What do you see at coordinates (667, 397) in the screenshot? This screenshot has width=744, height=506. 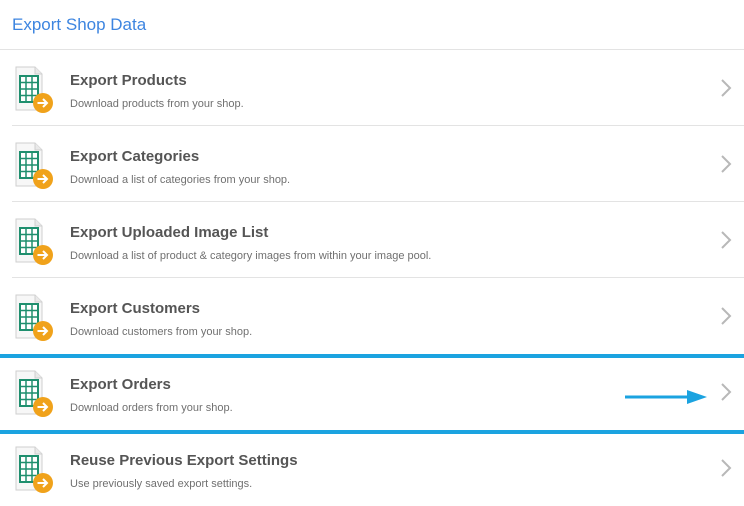 I see `arrow-right-icon` at bounding box center [667, 397].